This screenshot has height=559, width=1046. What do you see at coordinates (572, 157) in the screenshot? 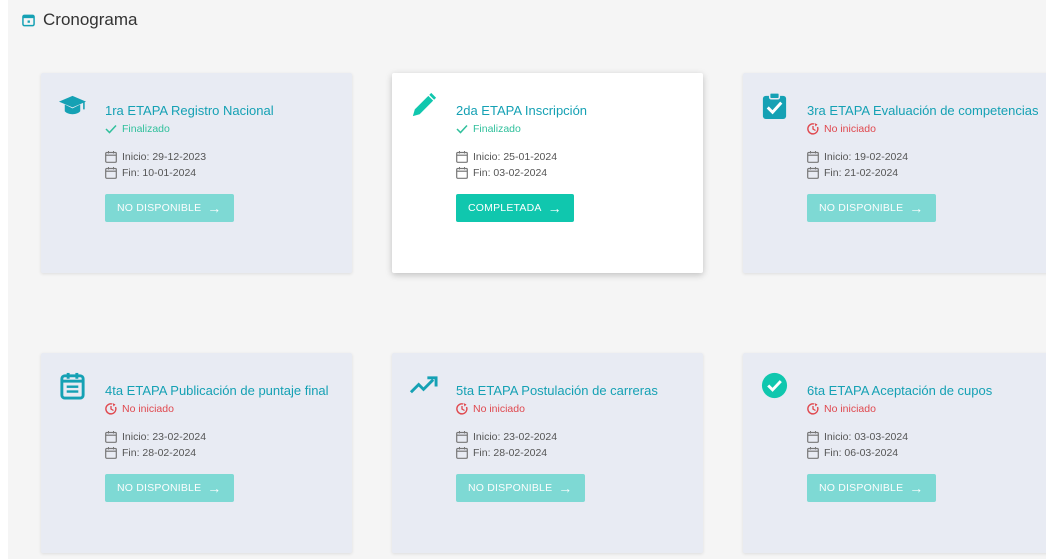
I see `start-date: Inicio: 25-01-2024` at bounding box center [572, 157].